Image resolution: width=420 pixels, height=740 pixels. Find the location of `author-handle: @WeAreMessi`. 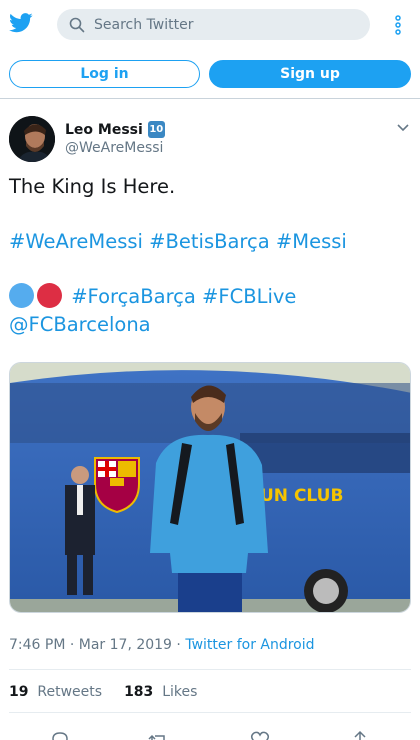

author-handle: @WeAreMessi is located at coordinates (114, 148).